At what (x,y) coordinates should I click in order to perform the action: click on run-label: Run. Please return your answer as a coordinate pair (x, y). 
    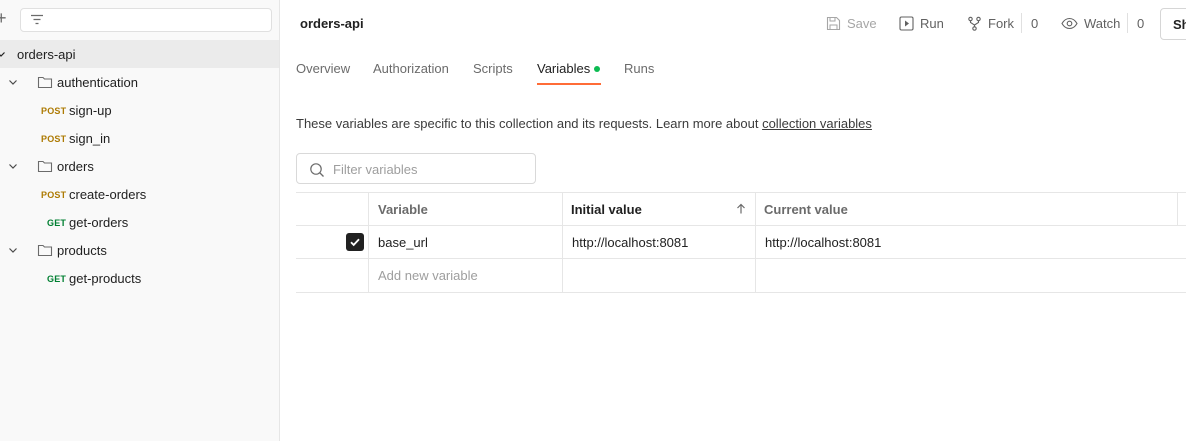
    Looking at the image, I should click on (932, 23).